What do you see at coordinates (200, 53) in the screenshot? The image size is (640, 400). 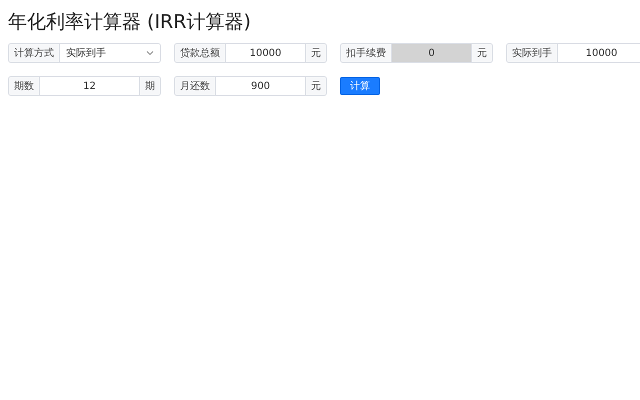 I see `field-label: 贷款总额` at bounding box center [200, 53].